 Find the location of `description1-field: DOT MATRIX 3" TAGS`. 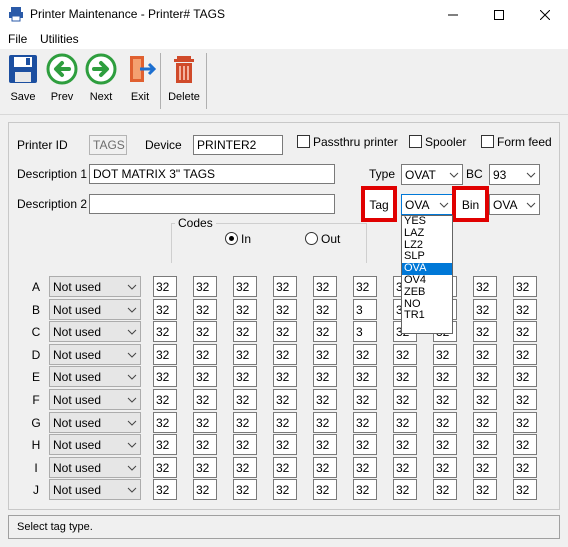

description1-field: DOT MATRIX 3" TAGS is located at coordinates (212, 174).